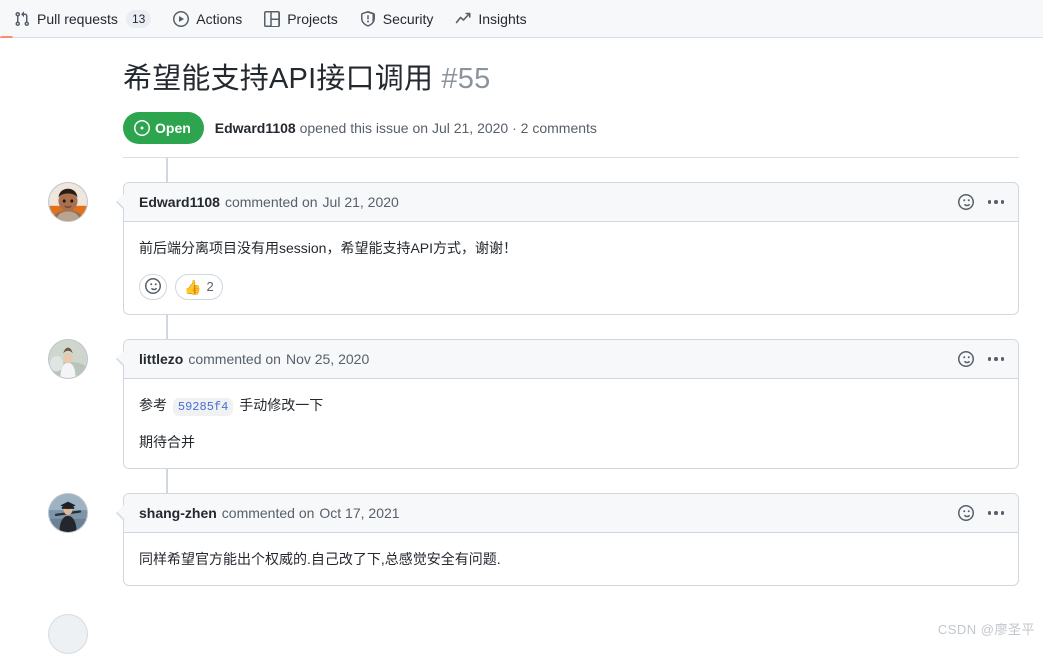 This screenshot has height=654, width=1043. What do you see at coordinates (465, 79) in the screenshot?
I see `issue-number: #55` at bounding box center [465, 79].